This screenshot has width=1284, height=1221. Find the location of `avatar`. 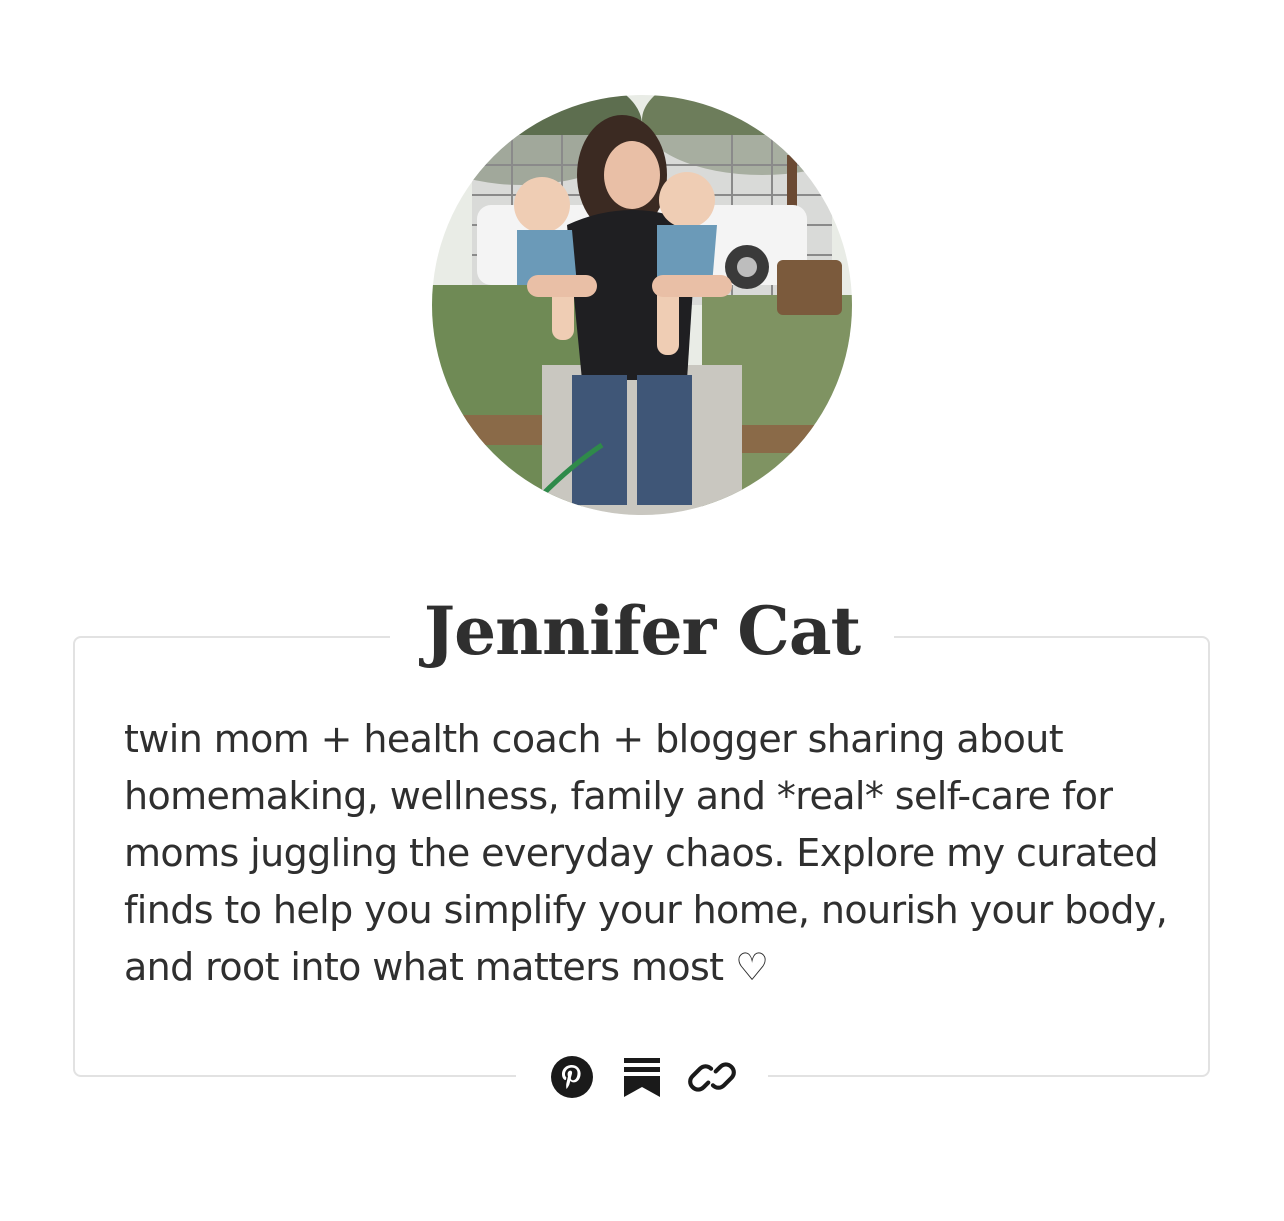

avatar is located at coordinates (642, 305).